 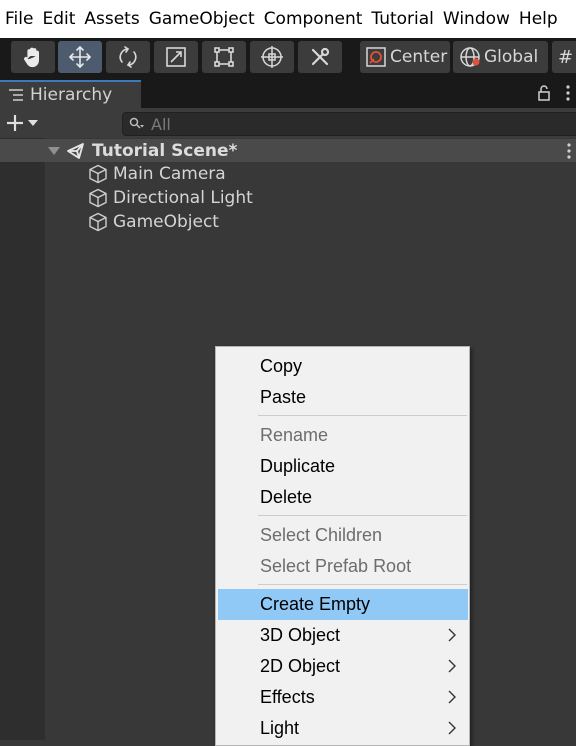 I want to click on hand-tool-button, so click(x=33, y=57).